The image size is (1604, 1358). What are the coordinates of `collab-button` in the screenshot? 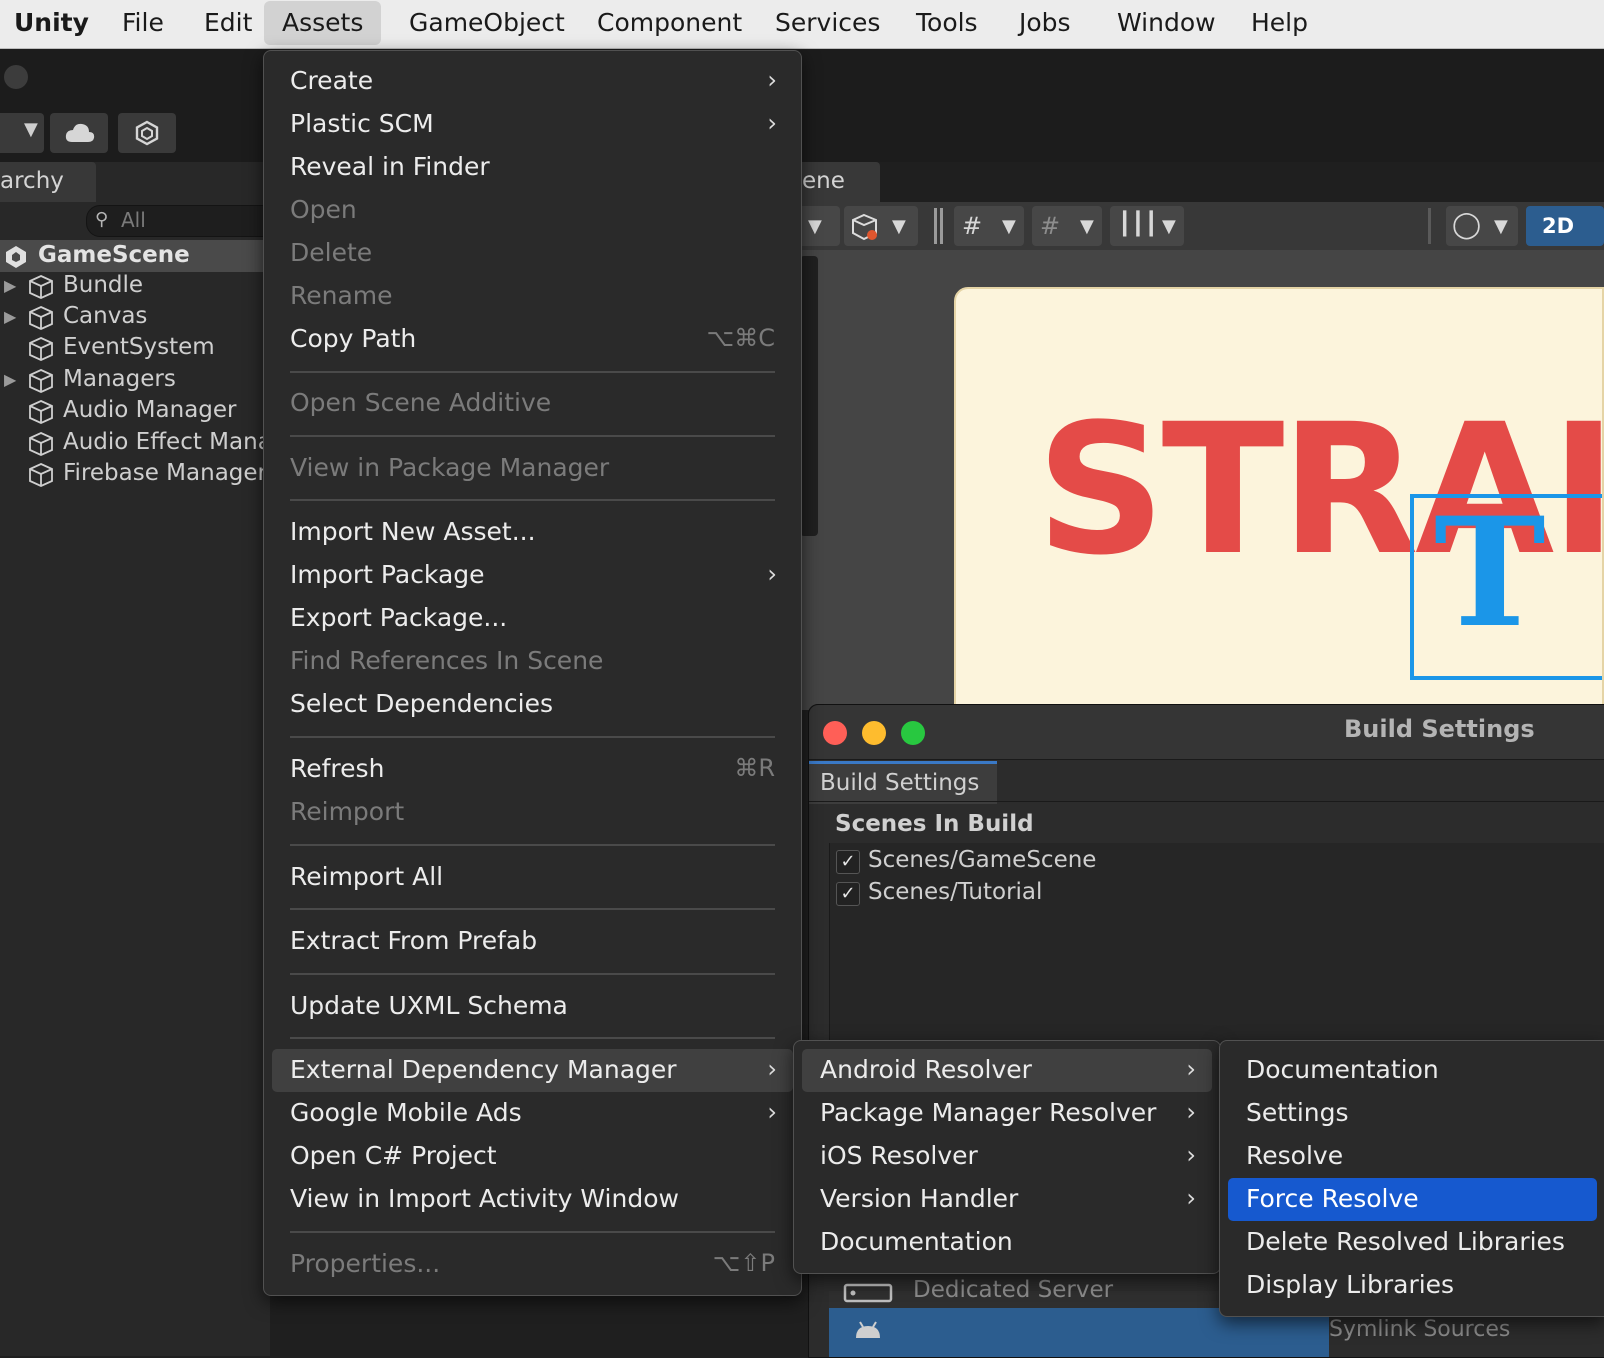 It's located at (147, 133).